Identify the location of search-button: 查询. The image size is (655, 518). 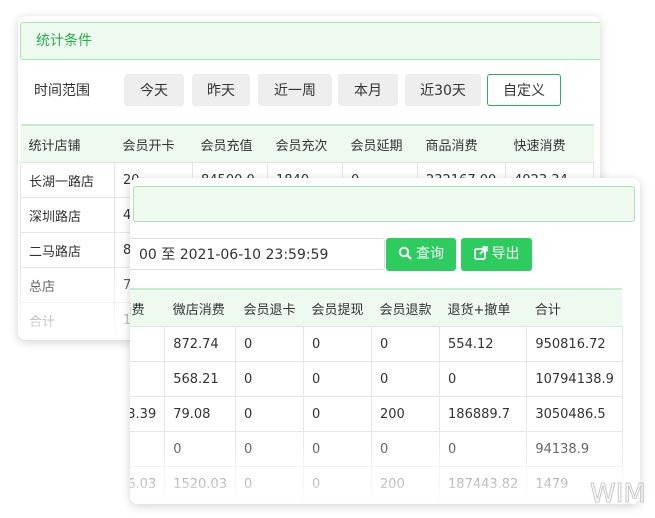
(421, 254).